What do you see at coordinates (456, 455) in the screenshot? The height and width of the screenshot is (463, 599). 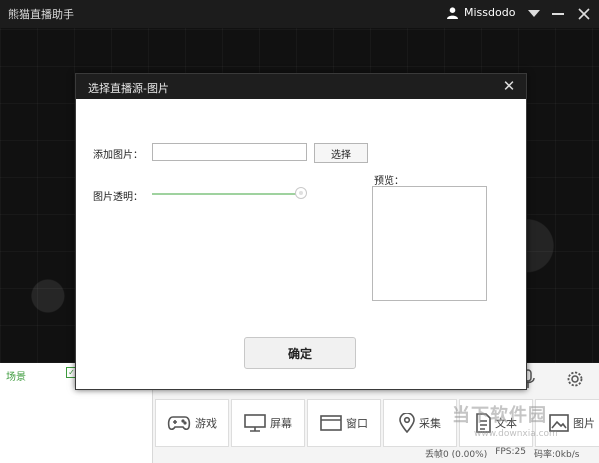 I see `status-dropped-frames: 丢帧0 (0.00%)` at bounding box center [456, 455].